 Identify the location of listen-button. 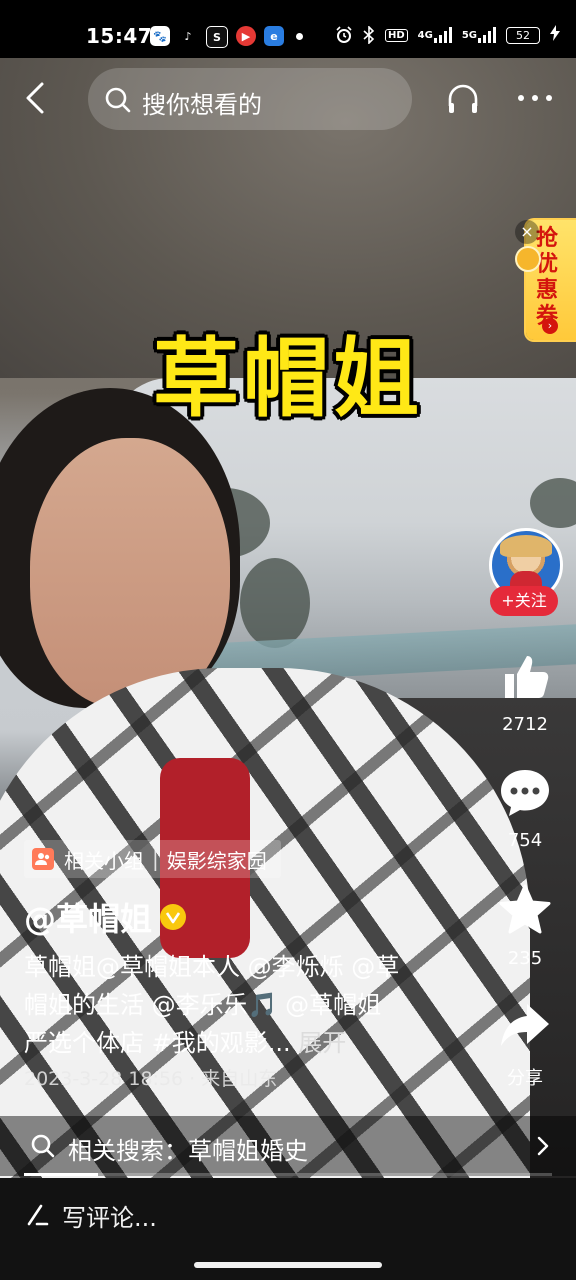
(463, 99).